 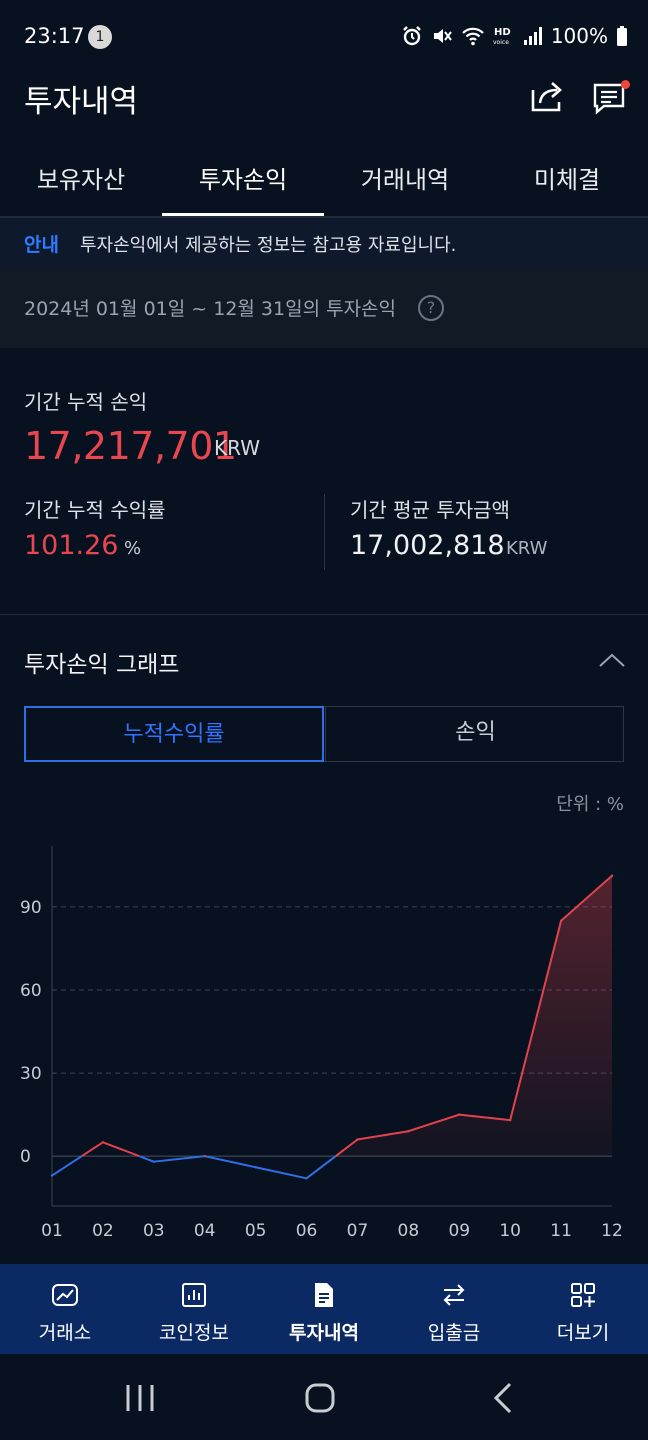 What do you see at coordinates (324, 1295) in the screenshot?
I see `document-icon` at bounding box center [324, 1295].